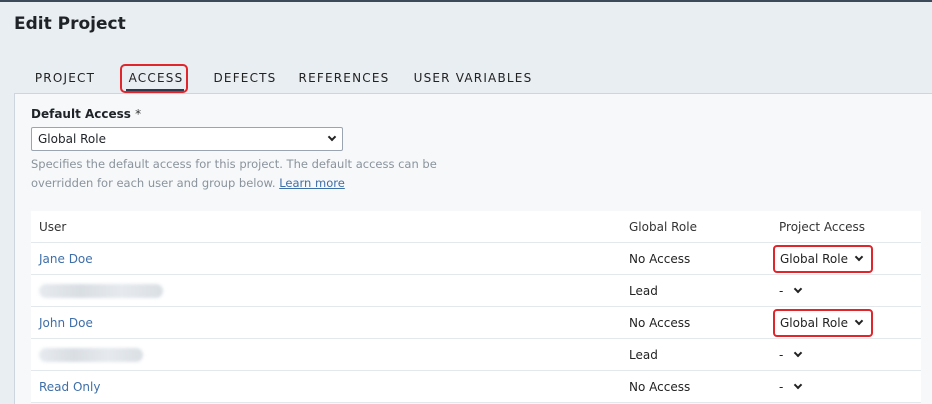 This screenshot has width=932, height=404. Describe the element at coordinates (245, 80) in the screenshot. I see `tab-defects: DEFECTS` at that location.